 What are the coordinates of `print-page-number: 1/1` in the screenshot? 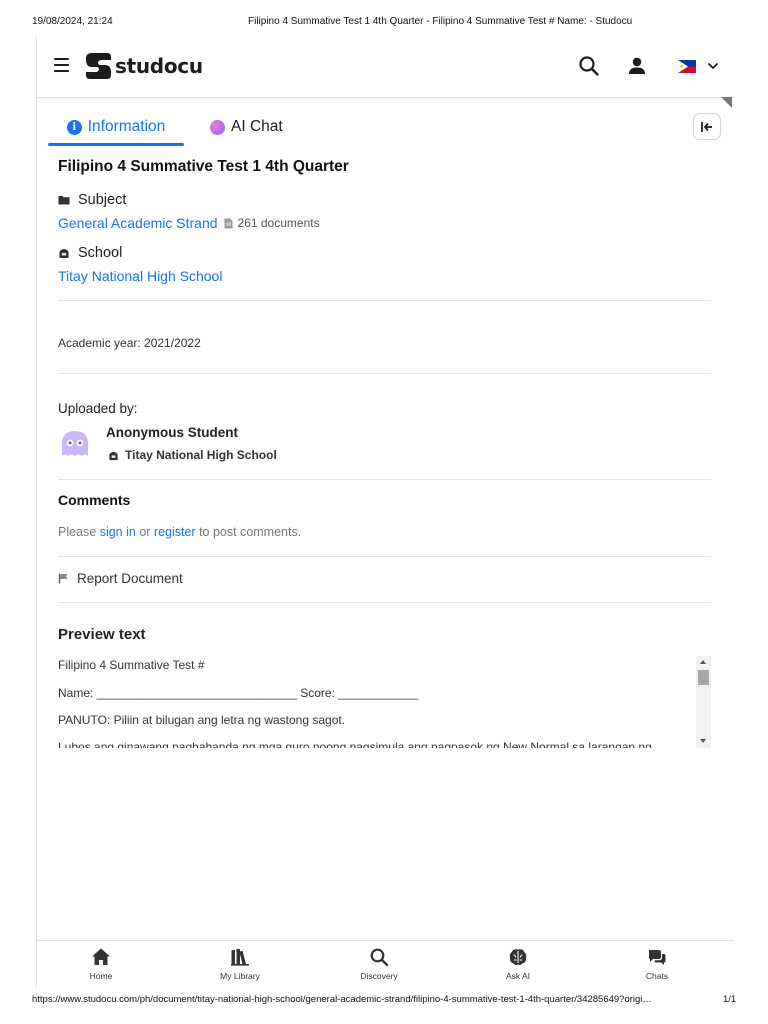 It's located at (730, 999).